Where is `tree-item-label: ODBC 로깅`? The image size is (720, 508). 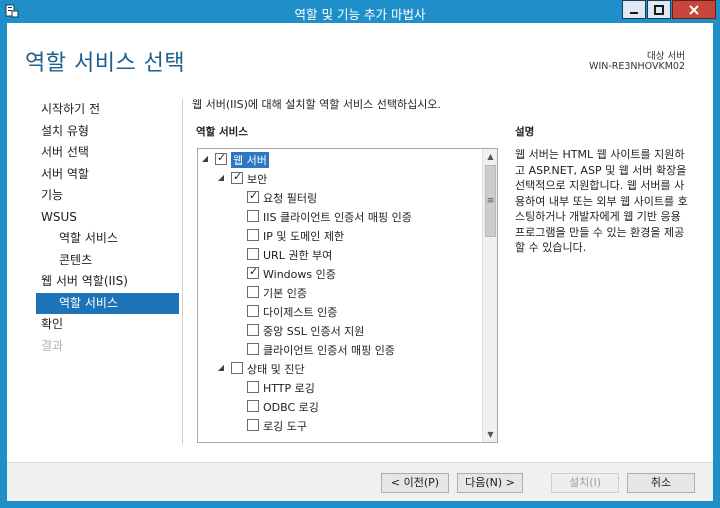 tree-item-label: ODBC 로깅 is located at coordinates (291, 407).